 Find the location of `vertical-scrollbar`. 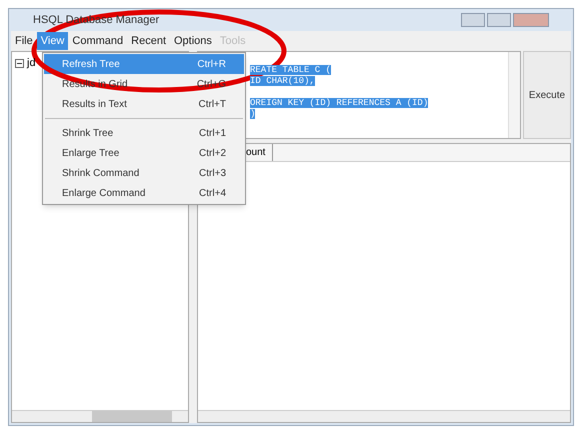

vertical-scrollbar is located at coordinates (514, 95).